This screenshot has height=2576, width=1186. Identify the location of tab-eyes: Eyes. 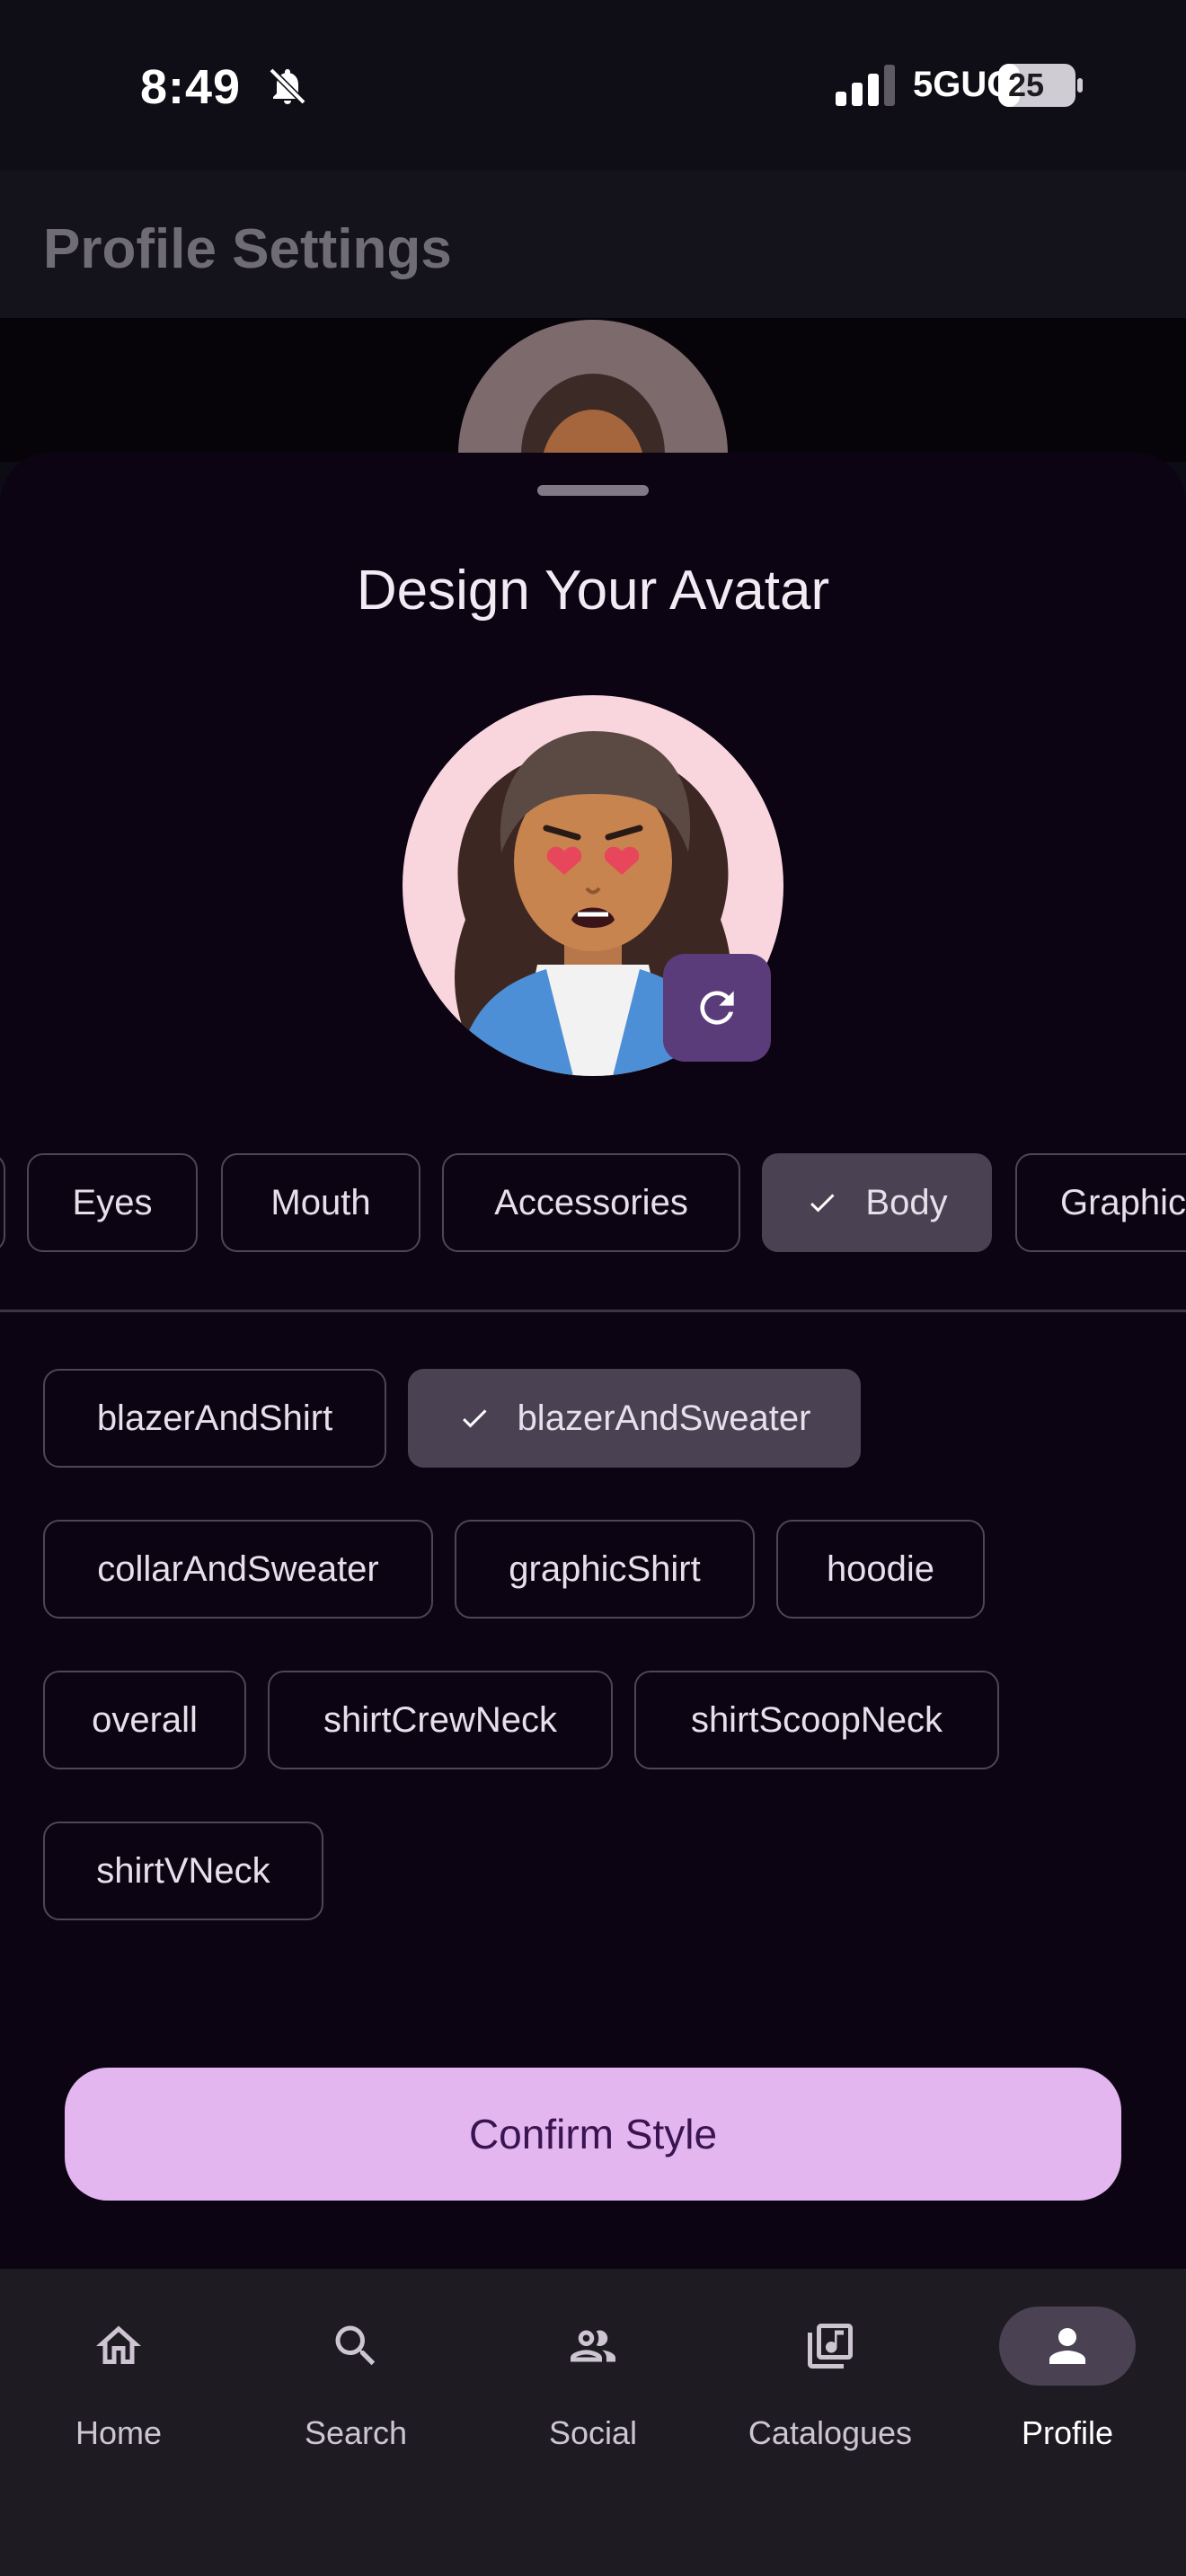
(112, 1202).